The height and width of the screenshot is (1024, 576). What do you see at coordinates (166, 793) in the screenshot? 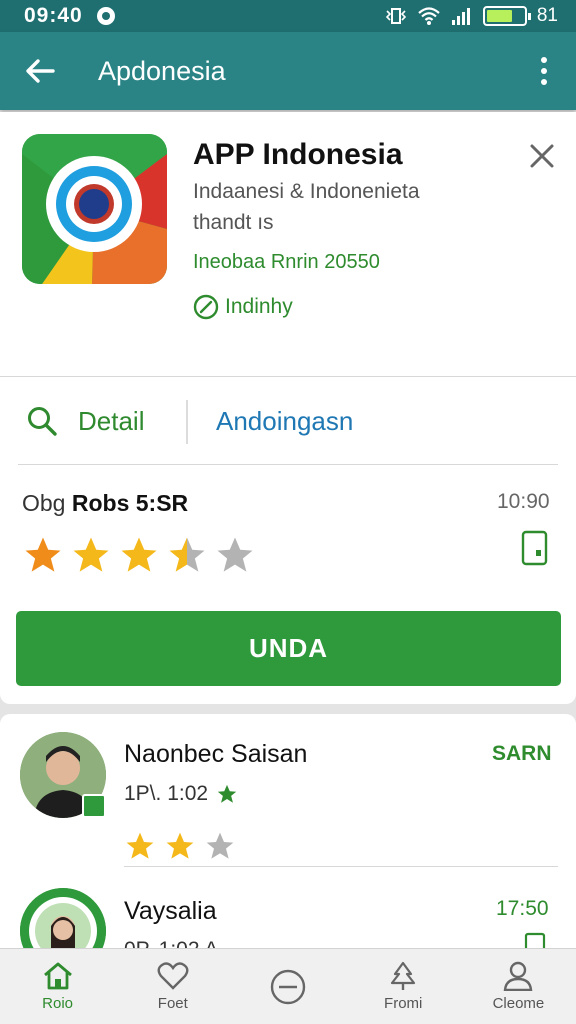
I see `review-date-text: 1P\. 1:02` at bounding box center [166, 793].